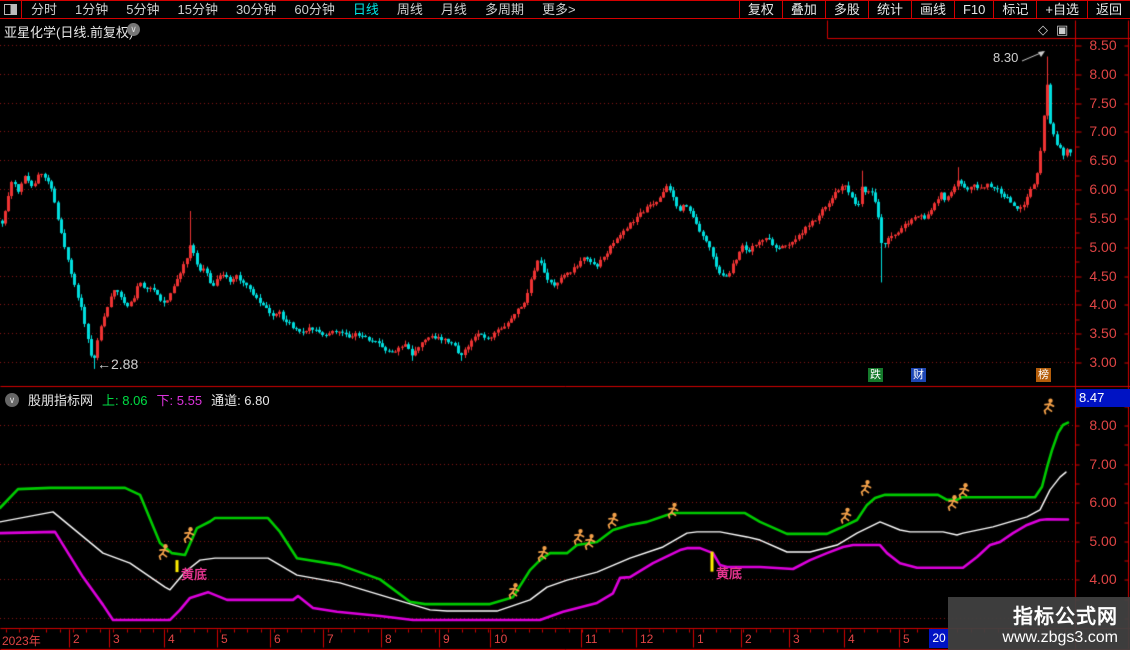 The height and width of the screenshot is (650, 1130). What do you see at coordinates (1103, 131) in the screenshot?
I see `main-axis-label: 7.00` at bounding box center [1103, 131].